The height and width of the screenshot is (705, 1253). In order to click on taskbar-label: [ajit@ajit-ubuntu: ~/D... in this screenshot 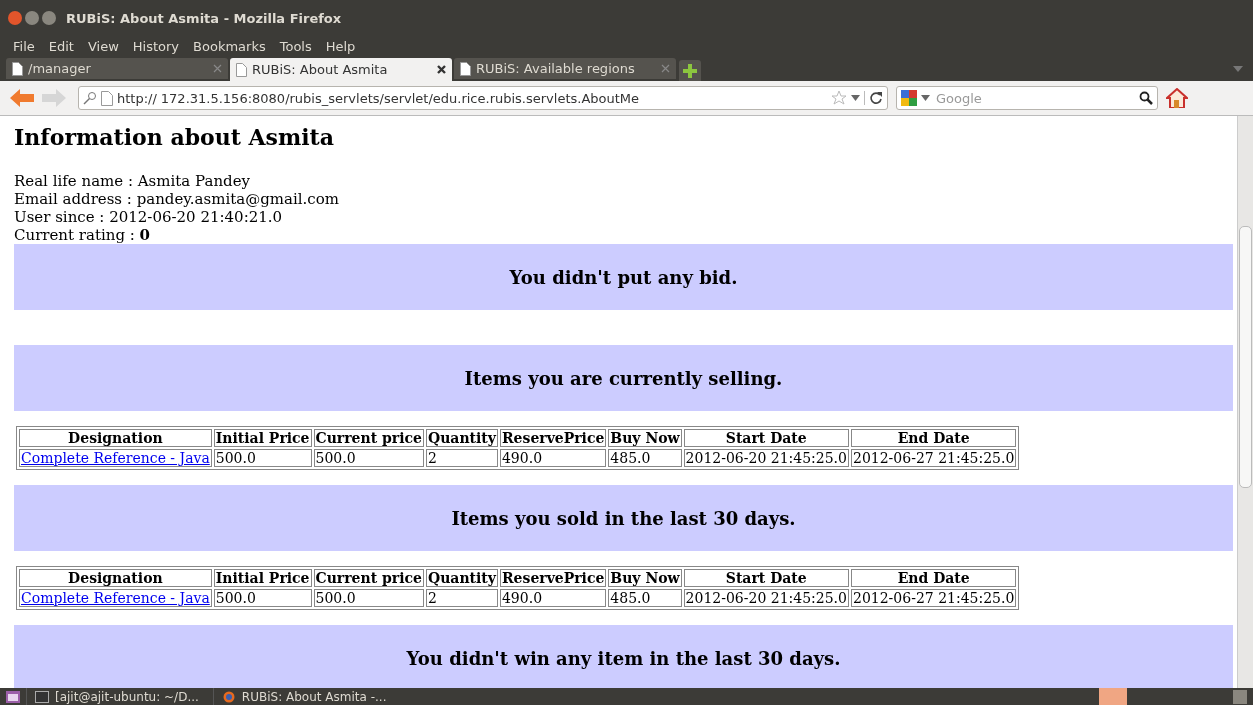, I will do `click(127, 697)`.